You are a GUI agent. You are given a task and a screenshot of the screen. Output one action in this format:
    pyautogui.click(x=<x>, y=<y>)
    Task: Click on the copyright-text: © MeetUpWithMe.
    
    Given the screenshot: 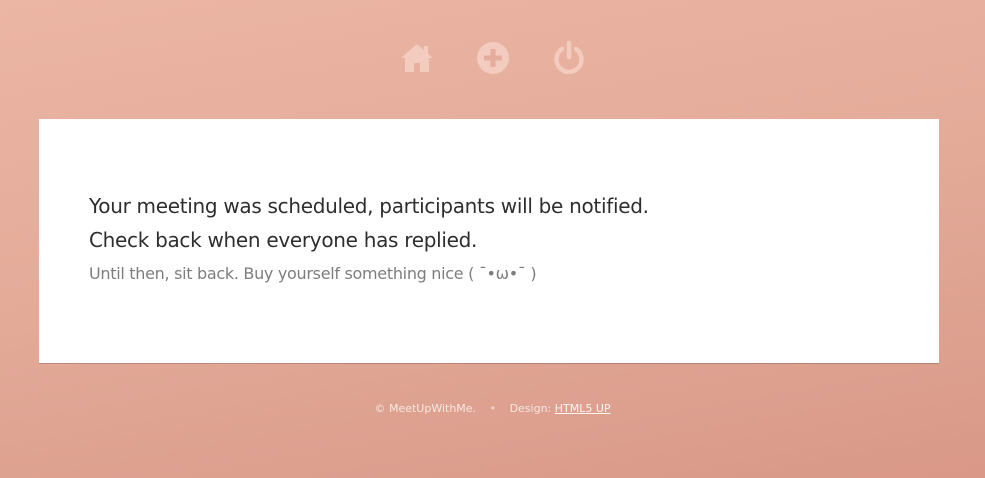 What is the action you would take?
    pyautogui.click(x=425, y=408)
    